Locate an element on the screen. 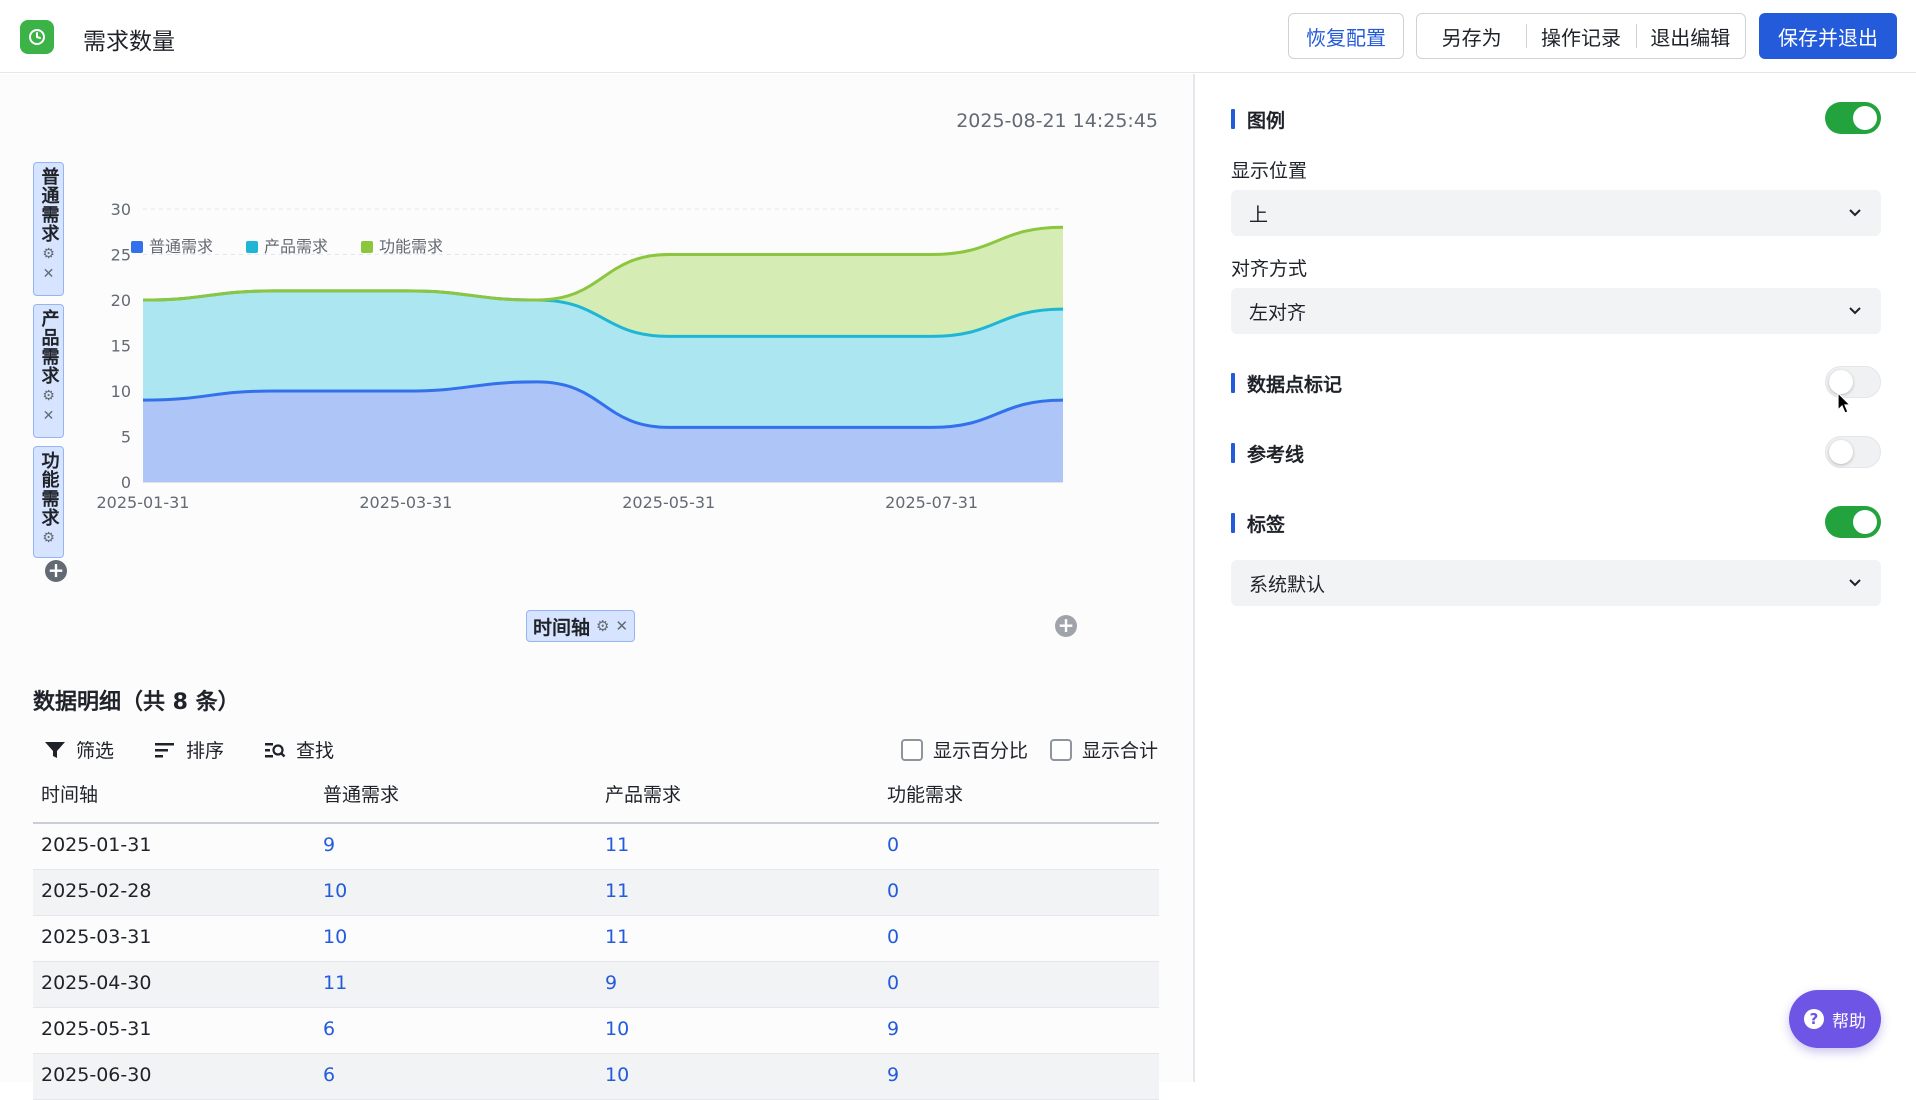 This screenshot has width=1916, height=1100. add-x-field-icon: + is located at coordinates (1066, 626).